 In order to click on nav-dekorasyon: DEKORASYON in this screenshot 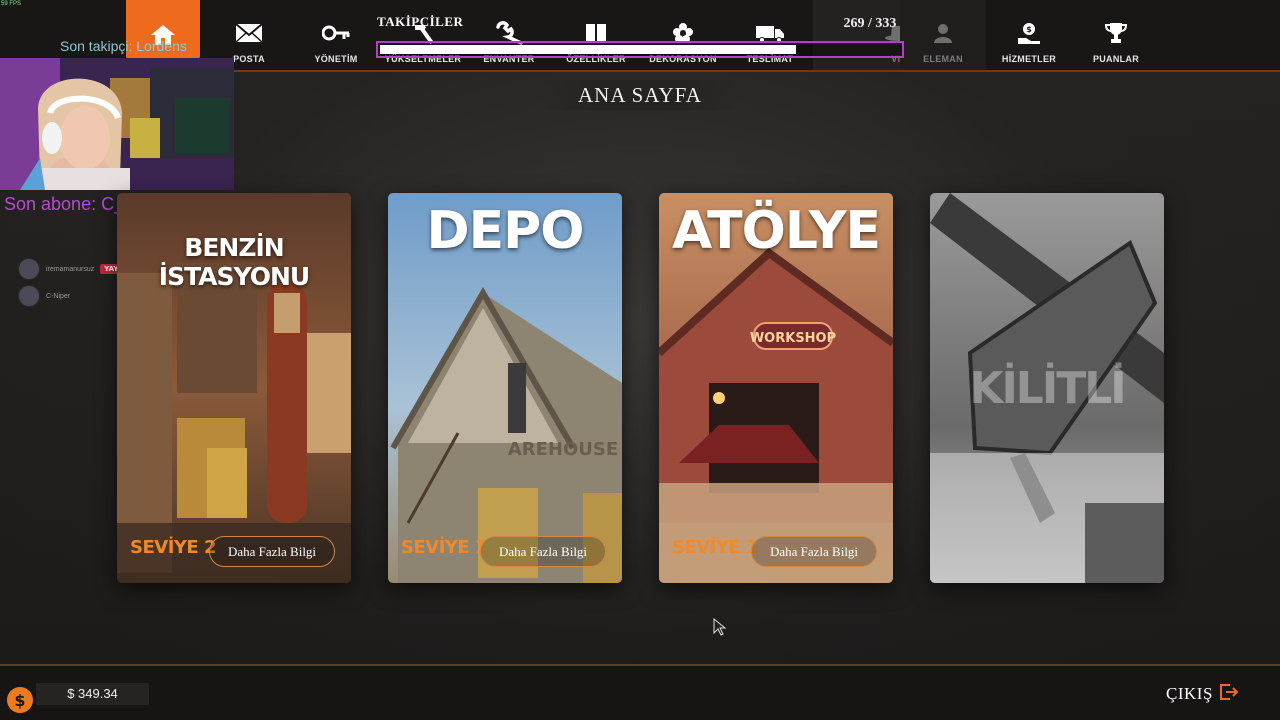, I will do `click(683, 35)`.